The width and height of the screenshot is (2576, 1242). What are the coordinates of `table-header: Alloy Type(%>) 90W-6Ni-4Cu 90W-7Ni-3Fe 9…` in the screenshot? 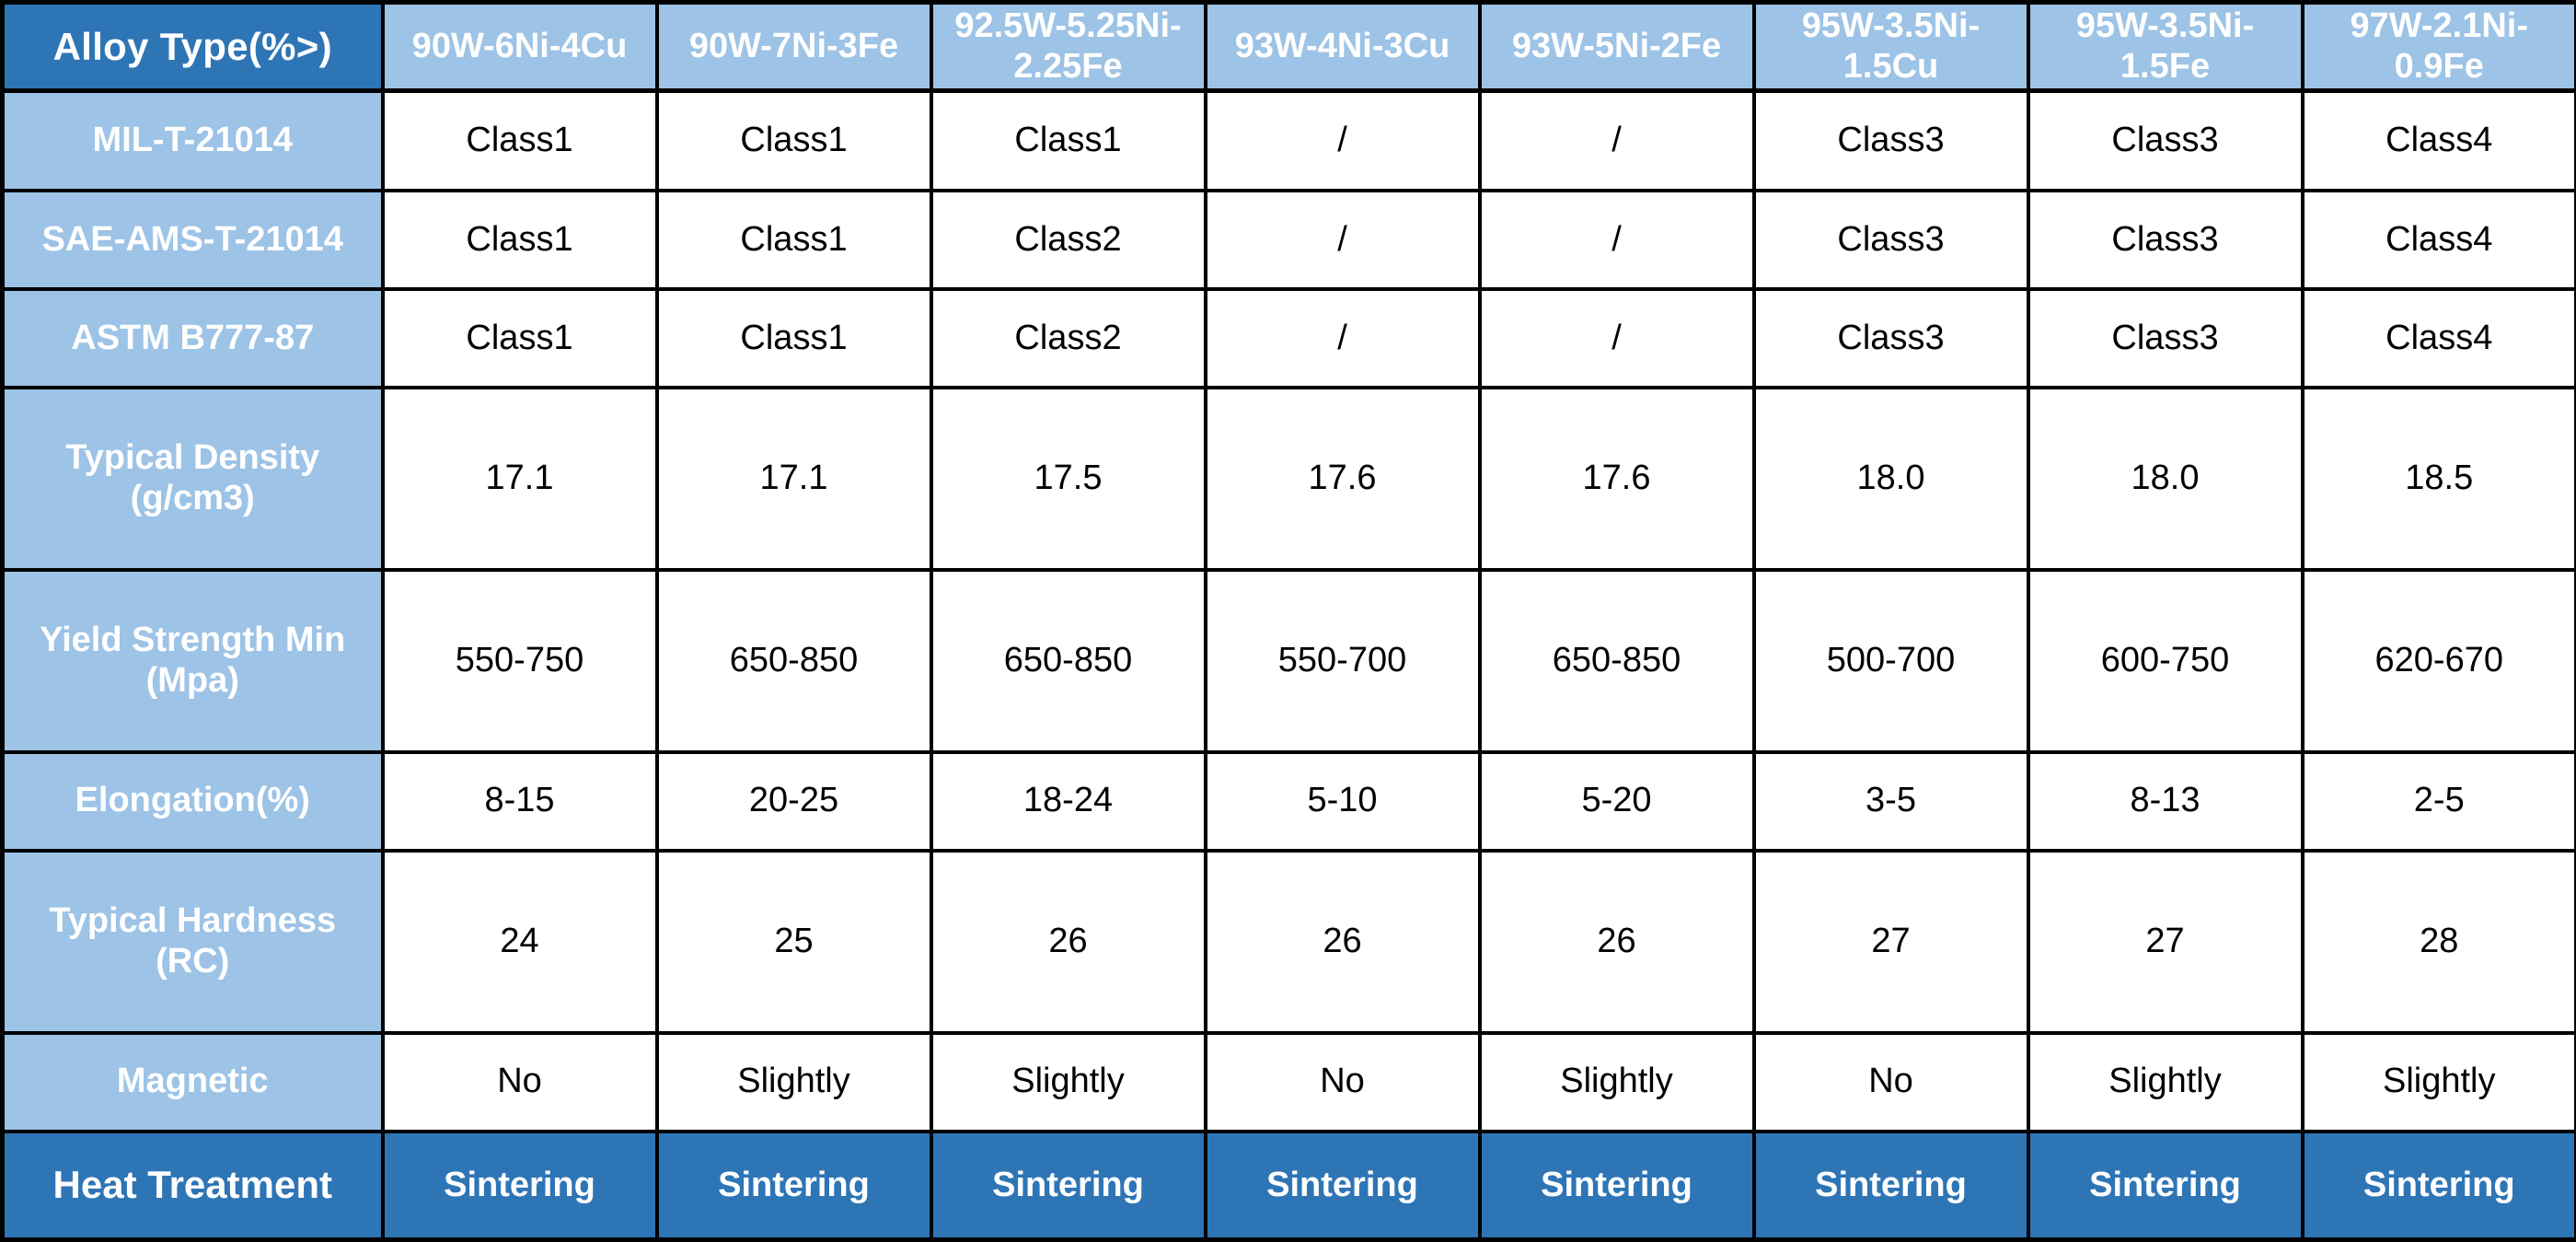 It's located at (1288, 47).